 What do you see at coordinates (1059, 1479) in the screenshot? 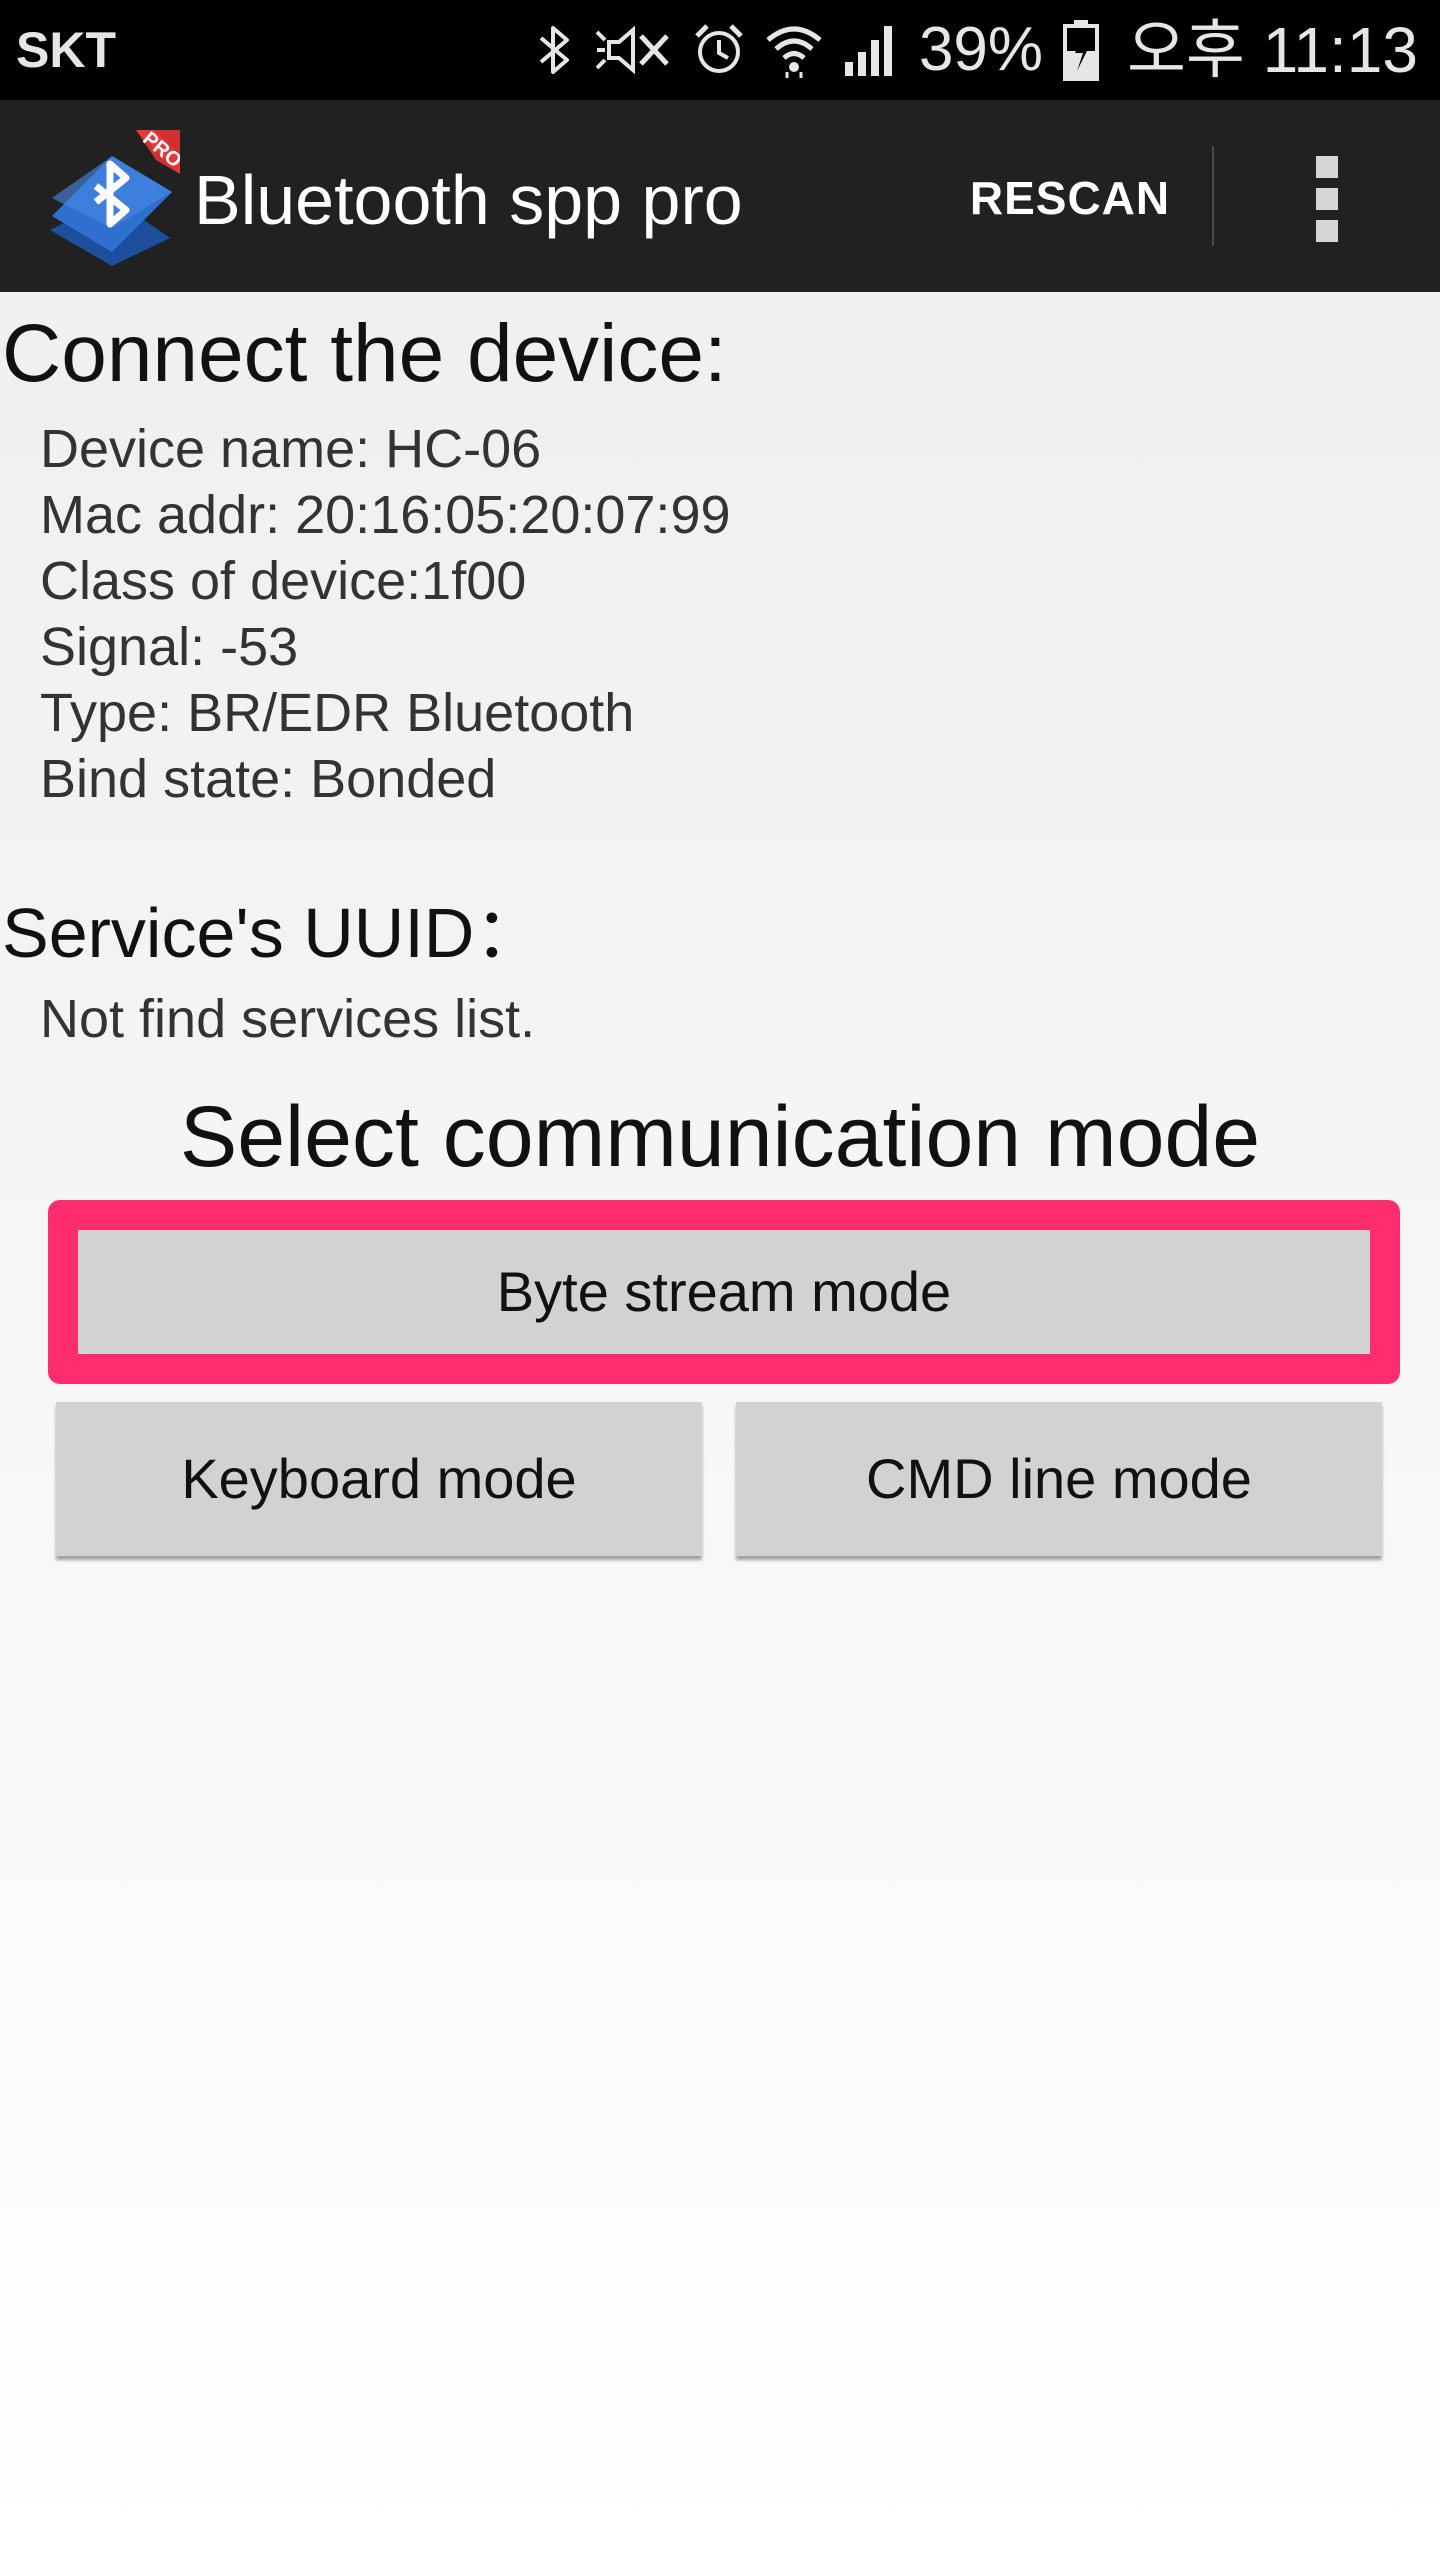
I see `cmd-line-mode-button: CMD line mode` at bounding box center [1059, 1479].